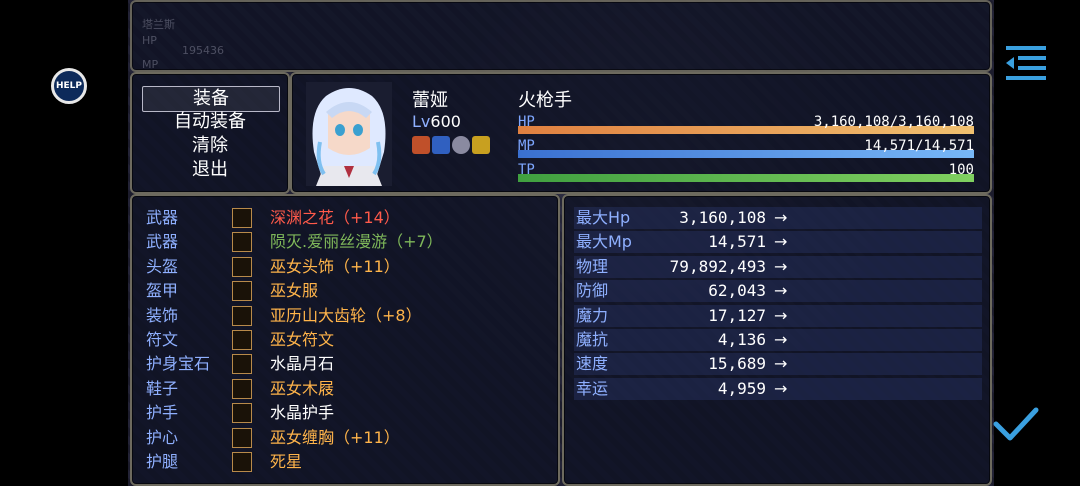 The height and width of the screenshot is (486, 1080). I want to click on headband-icon, so click(242, 266).